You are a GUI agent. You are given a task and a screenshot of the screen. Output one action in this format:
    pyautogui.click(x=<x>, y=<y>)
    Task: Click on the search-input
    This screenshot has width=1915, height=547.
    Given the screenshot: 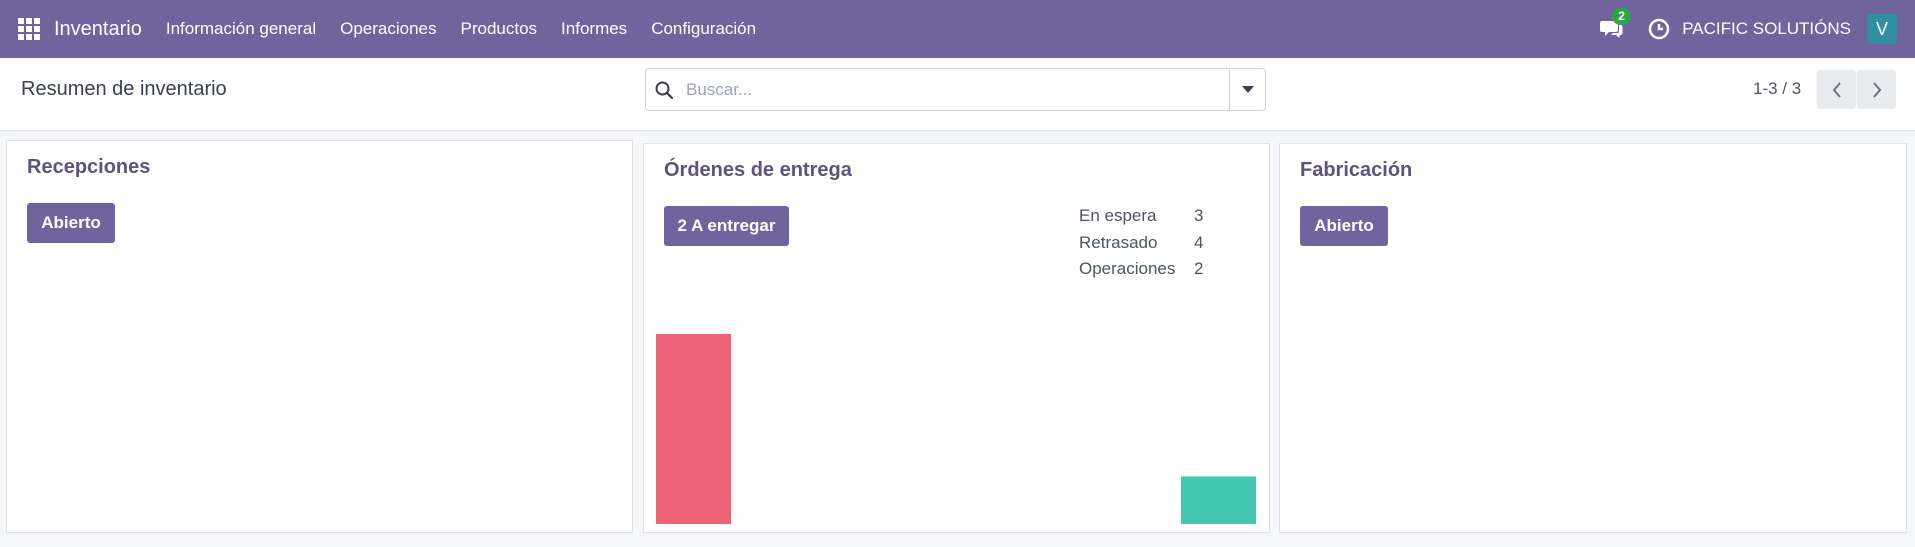 What is the action you would take?
    pyautogui.click(x=955, y=89)
    